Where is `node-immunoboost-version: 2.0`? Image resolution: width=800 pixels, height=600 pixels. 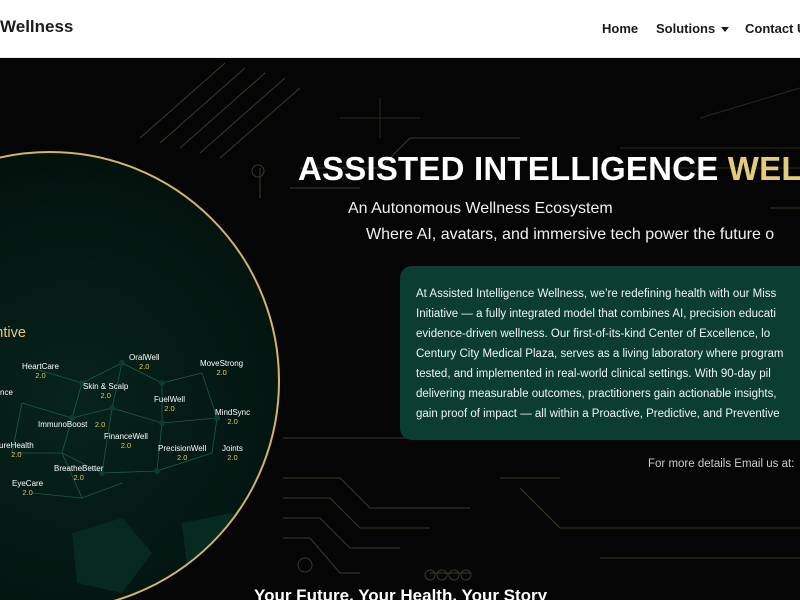
node-immunoboost-version: 2.0 is located at coordinates (100, 424).